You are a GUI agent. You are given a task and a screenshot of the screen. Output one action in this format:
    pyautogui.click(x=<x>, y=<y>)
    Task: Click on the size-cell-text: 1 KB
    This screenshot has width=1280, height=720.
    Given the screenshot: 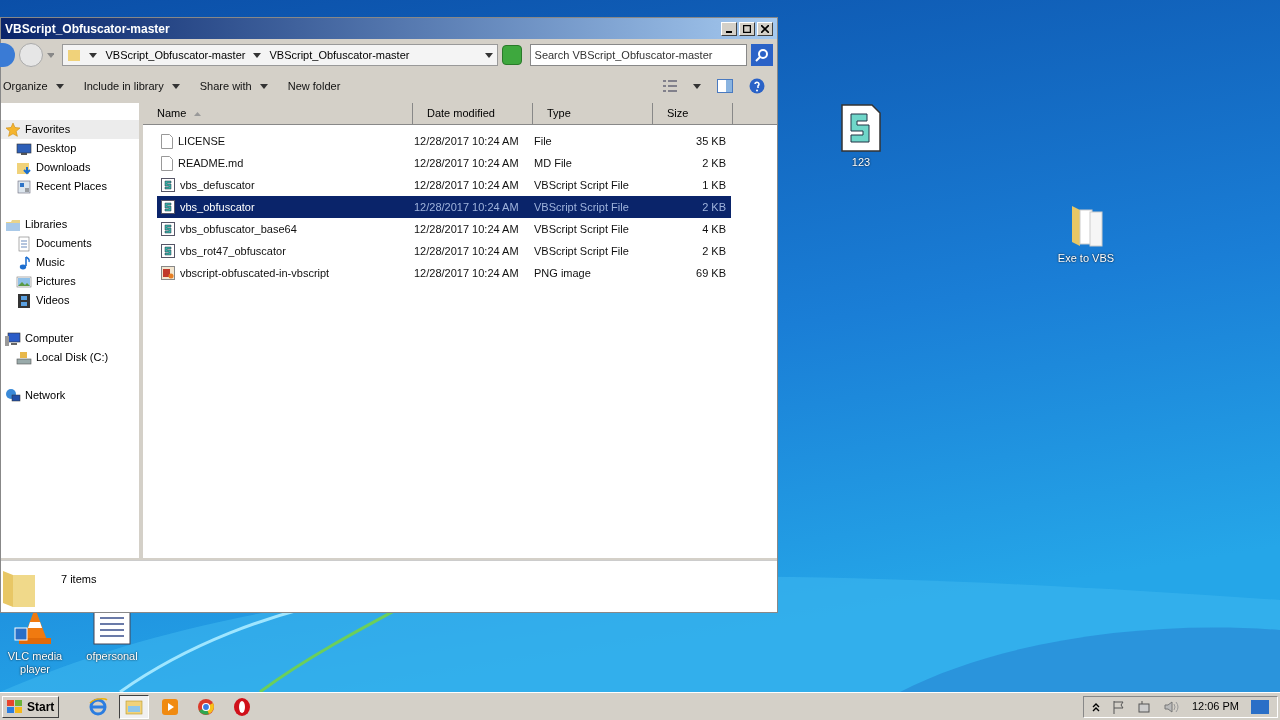 What is the action you would take?
    pyautogui.click(x=713, y=185)
    